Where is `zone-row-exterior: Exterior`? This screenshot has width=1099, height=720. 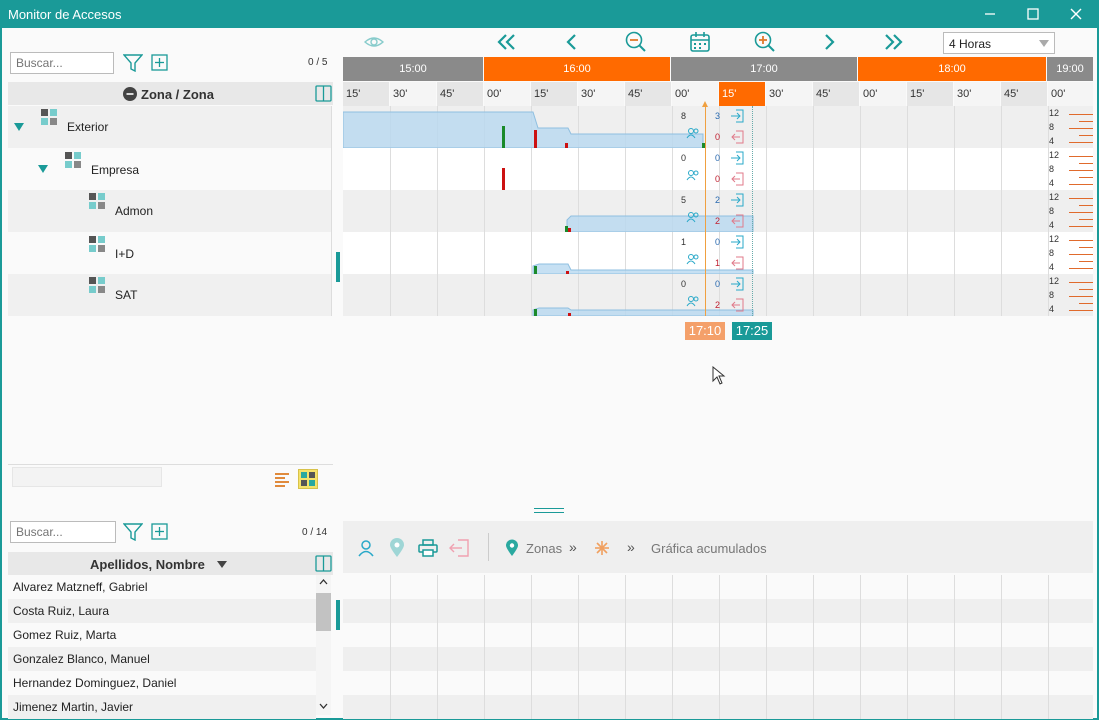
zone-row-exterior: Exterior is located at coordinates (169, 127).